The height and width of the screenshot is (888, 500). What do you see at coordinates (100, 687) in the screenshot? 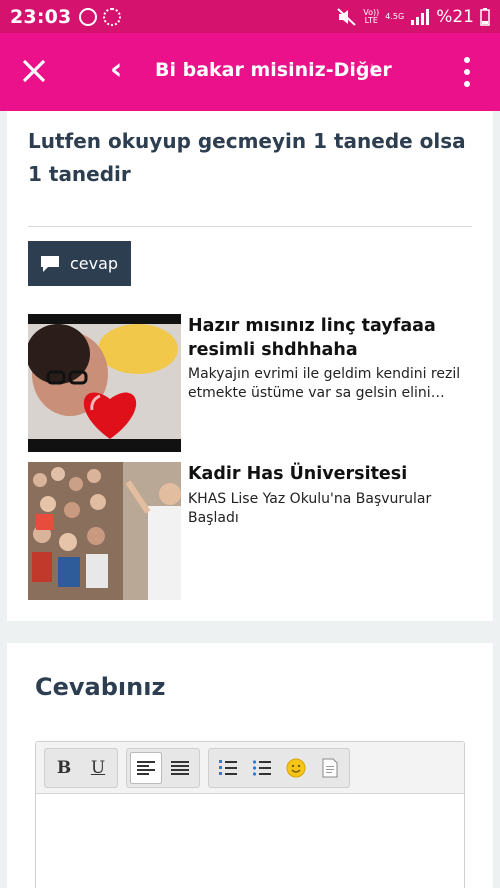
I see `answer-heading: Cevabınız` at bounding box center [100, 687].